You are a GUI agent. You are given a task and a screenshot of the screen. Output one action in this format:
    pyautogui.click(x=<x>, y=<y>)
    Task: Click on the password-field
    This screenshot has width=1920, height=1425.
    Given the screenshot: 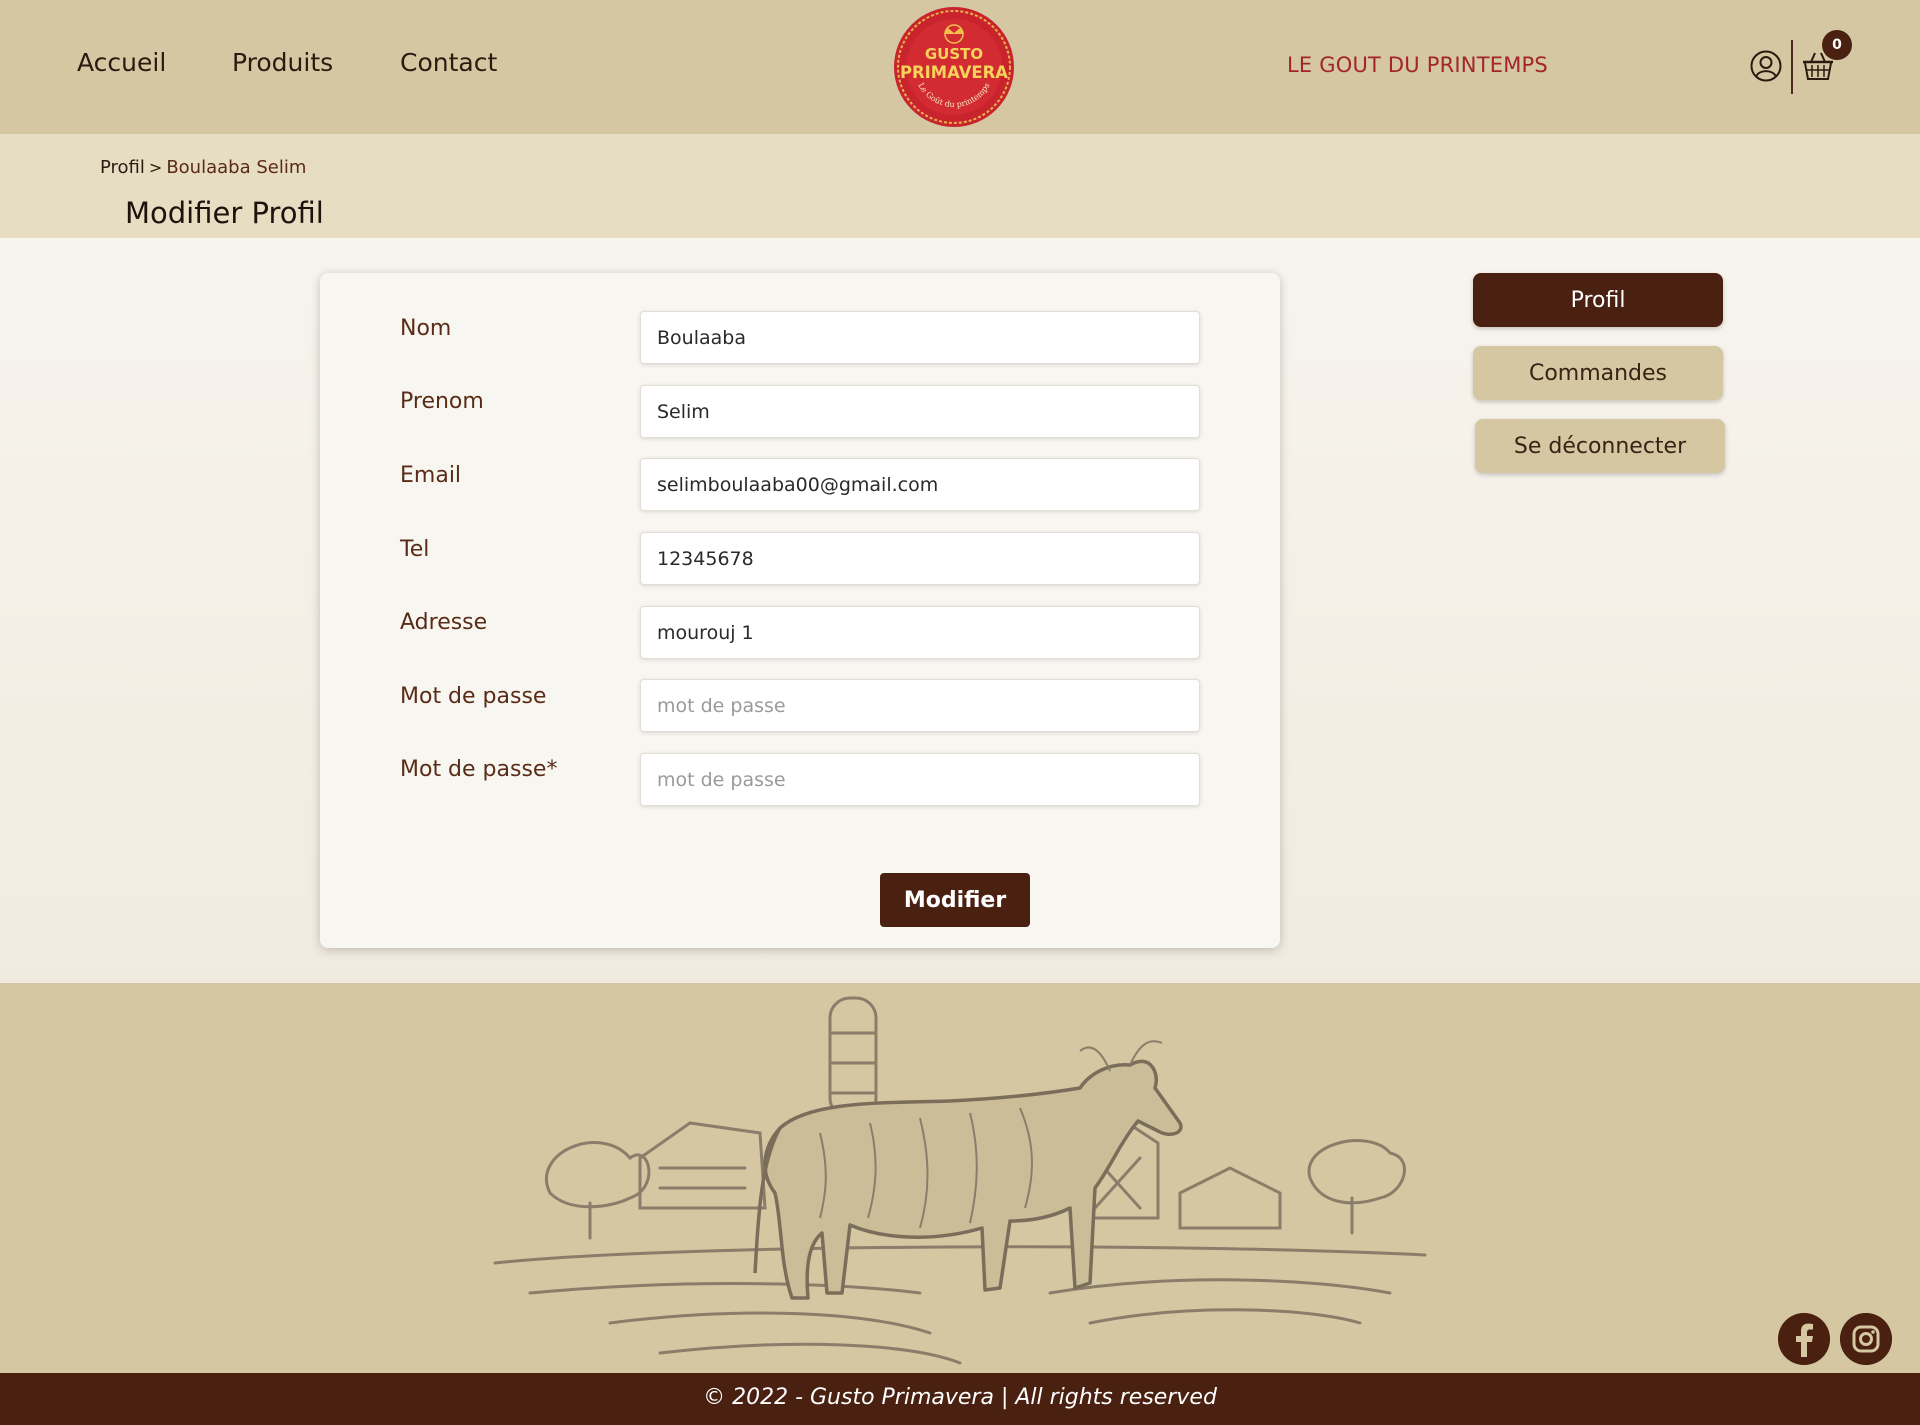 What is the action you would take?
    pyautogui.click(x=920, y=705)
    